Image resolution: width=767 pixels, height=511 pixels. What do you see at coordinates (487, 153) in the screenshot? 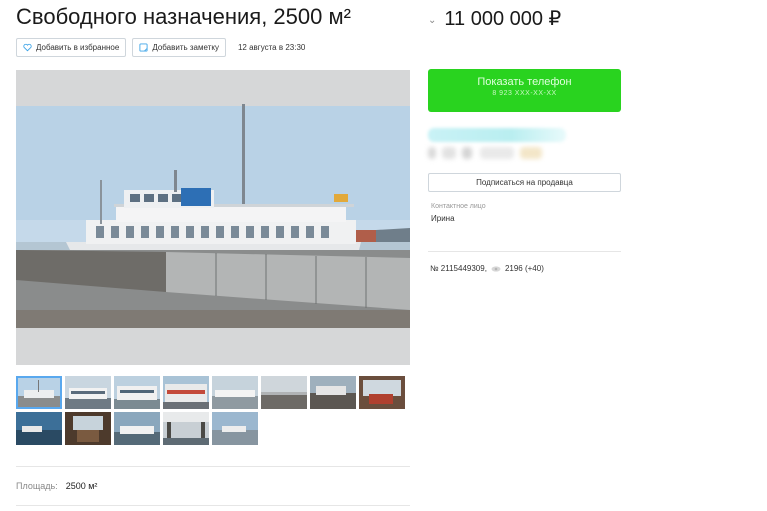
I see `seller-info-blurred` at bounding box center [487, 153].